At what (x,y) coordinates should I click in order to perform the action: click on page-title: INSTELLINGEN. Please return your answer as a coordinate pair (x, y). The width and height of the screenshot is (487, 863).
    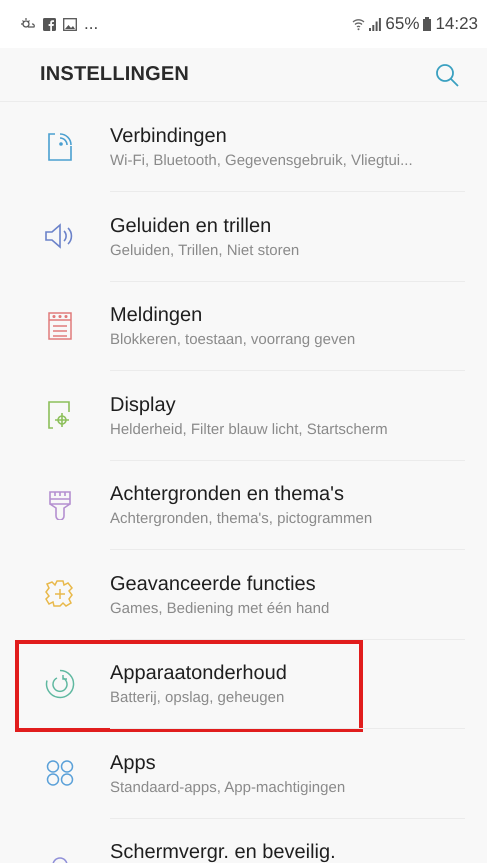
    Looking at the image, I should click on (115, 74).